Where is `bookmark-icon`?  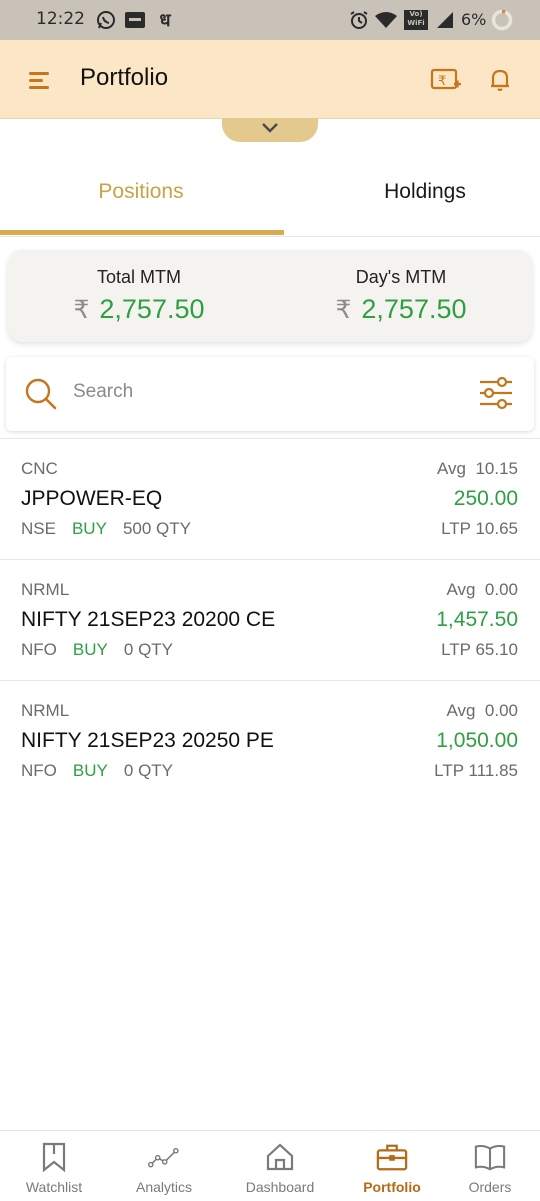
bookmark-icon is located at coordinates (54, 1157).